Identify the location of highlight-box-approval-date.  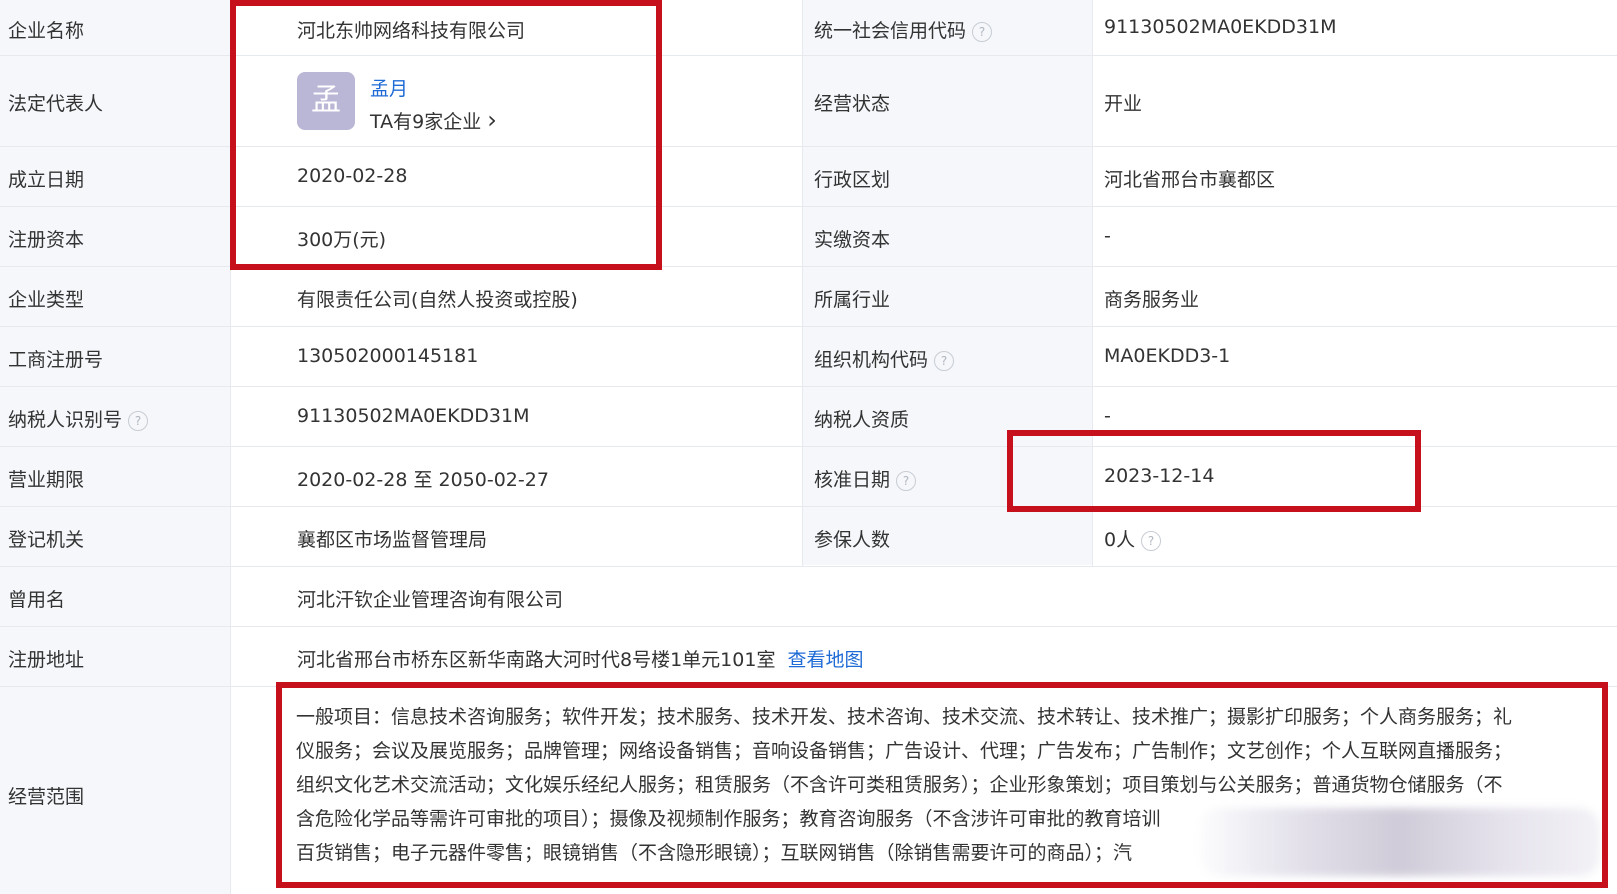
(1214, 471).